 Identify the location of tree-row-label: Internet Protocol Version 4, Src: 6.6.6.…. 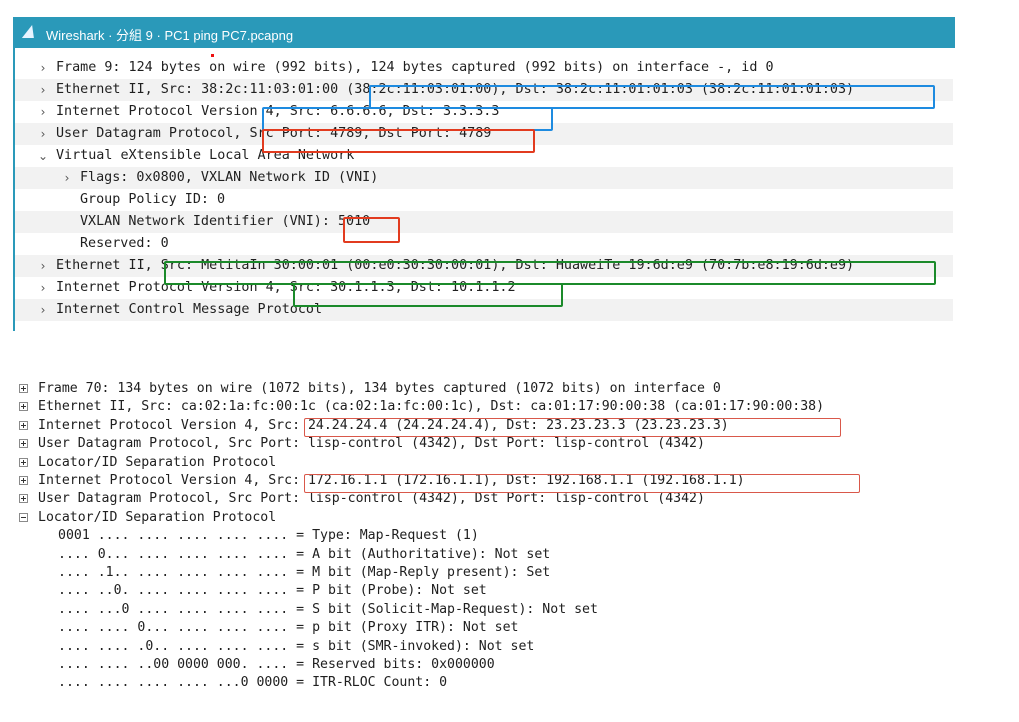
(278, 111).